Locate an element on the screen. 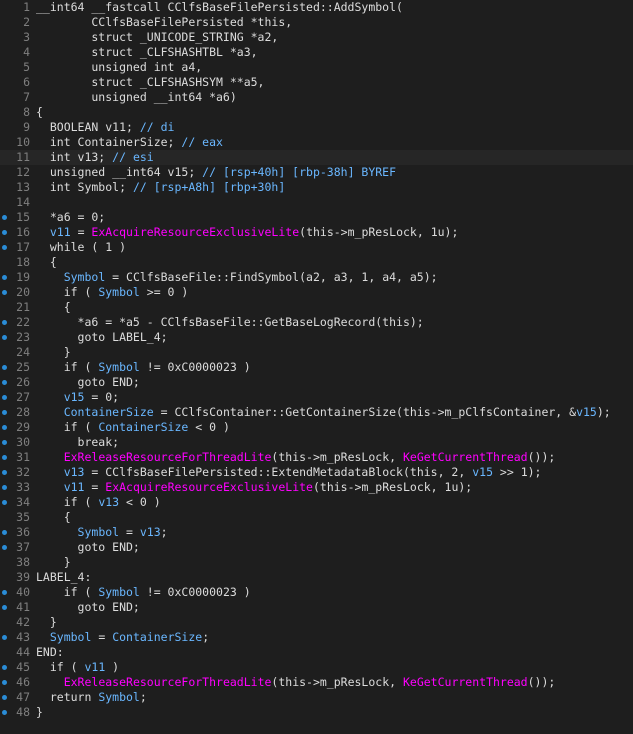  code-line: 30 break; is located at coordinates (316, 442).